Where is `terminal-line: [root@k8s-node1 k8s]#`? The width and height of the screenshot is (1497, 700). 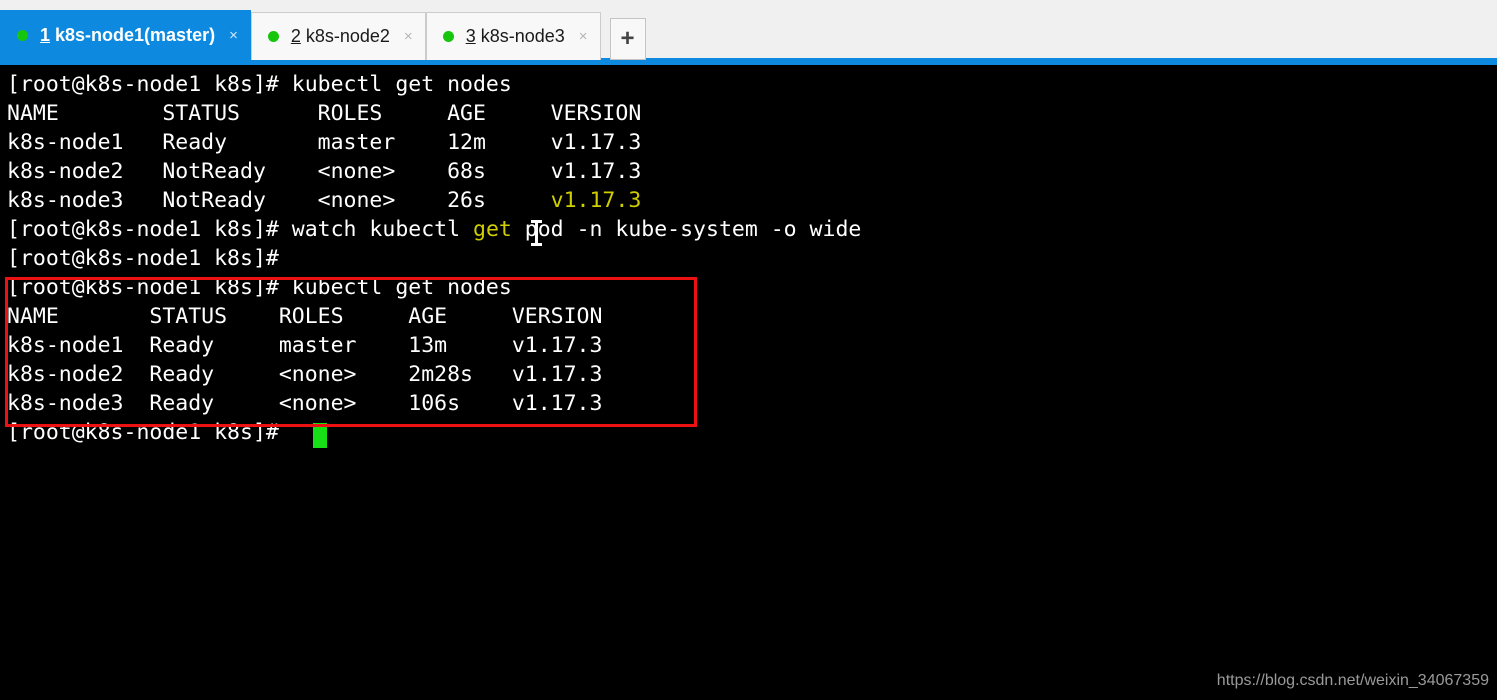 terminal-line: [root@k8s-node1 k8s]# is located at coordinates (143, 259).